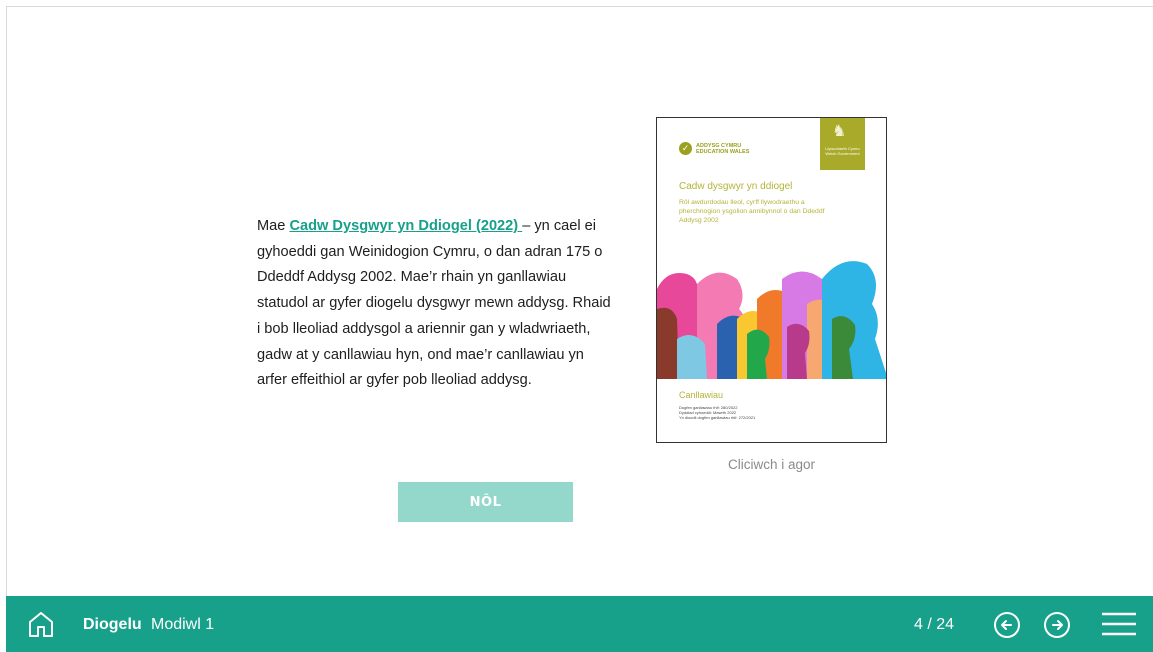 The width and height of the screenshot is (1153, 652). I want to click on course-title: Diogelu, so click(112, 624).